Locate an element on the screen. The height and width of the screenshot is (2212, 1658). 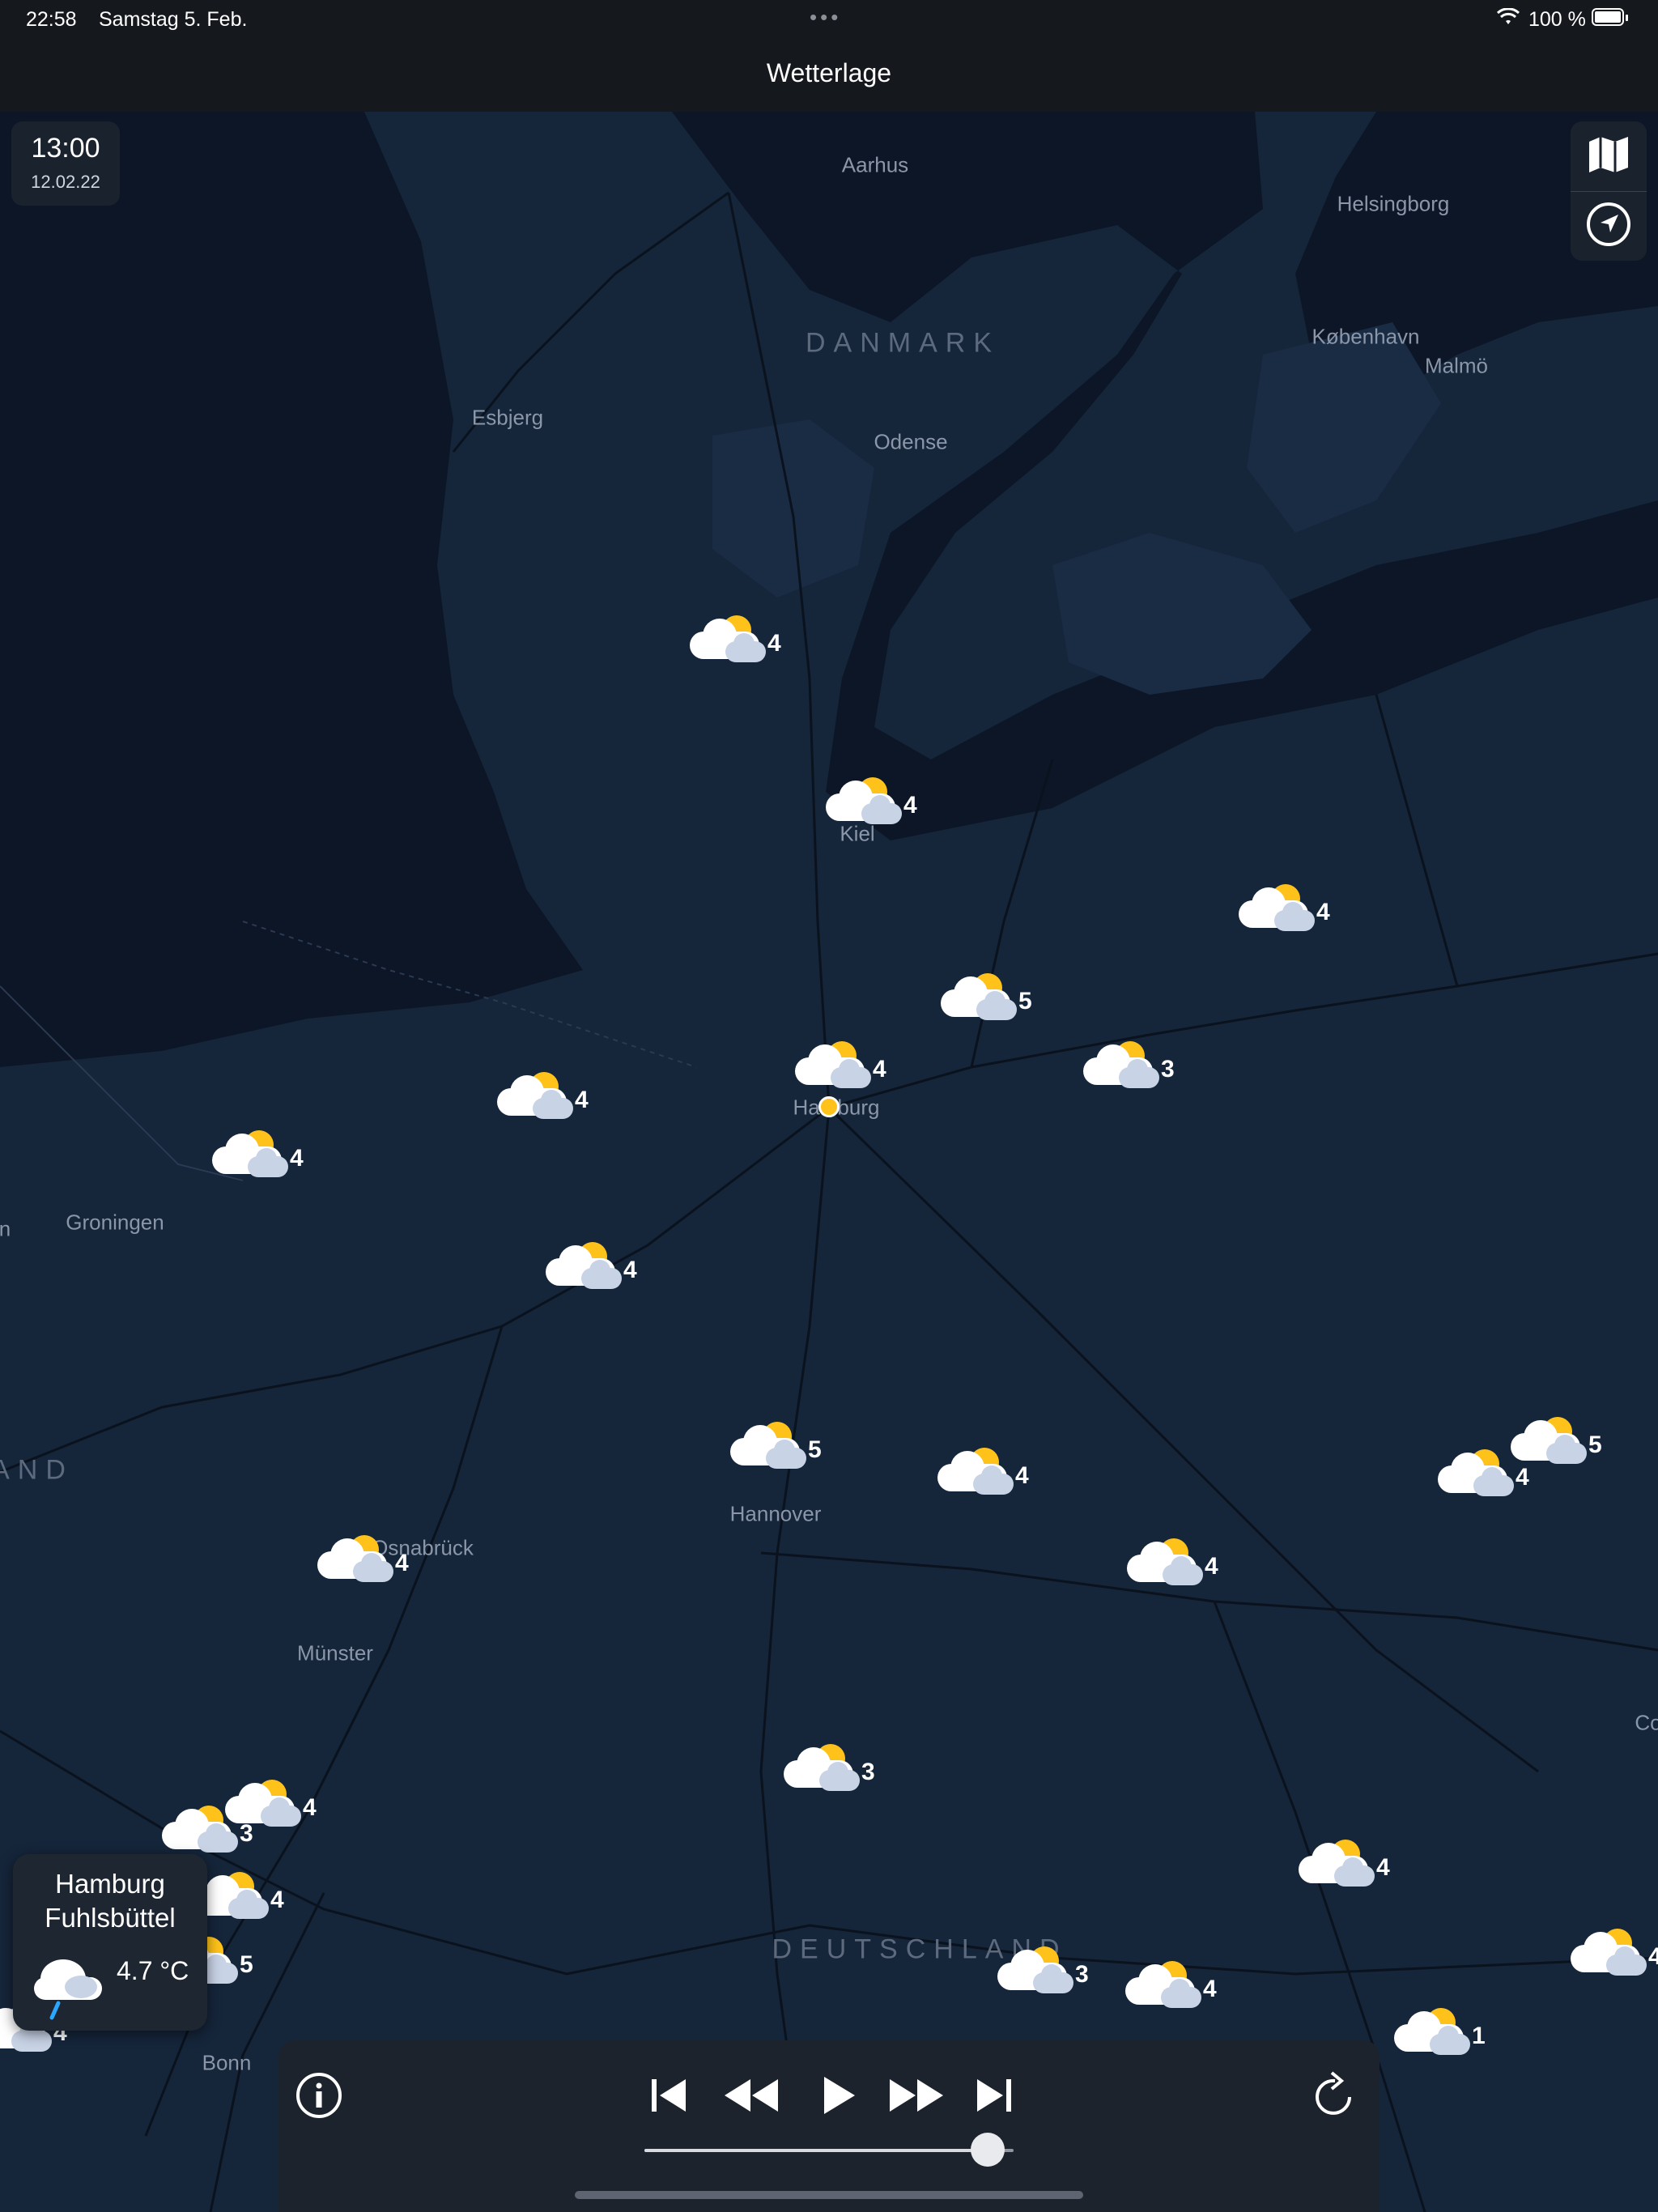
rewind-button is located at coordinates (751, 2097).